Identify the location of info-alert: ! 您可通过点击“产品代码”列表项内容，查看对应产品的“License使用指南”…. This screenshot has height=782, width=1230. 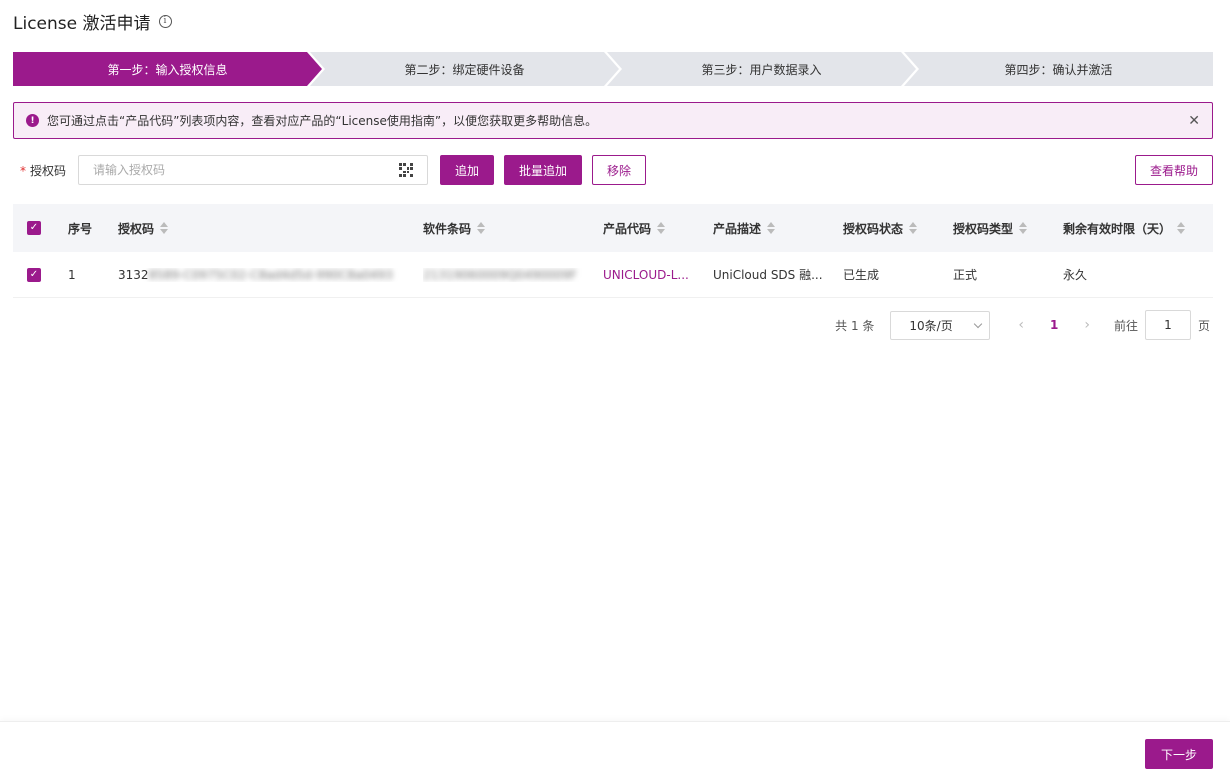
(613, 120).